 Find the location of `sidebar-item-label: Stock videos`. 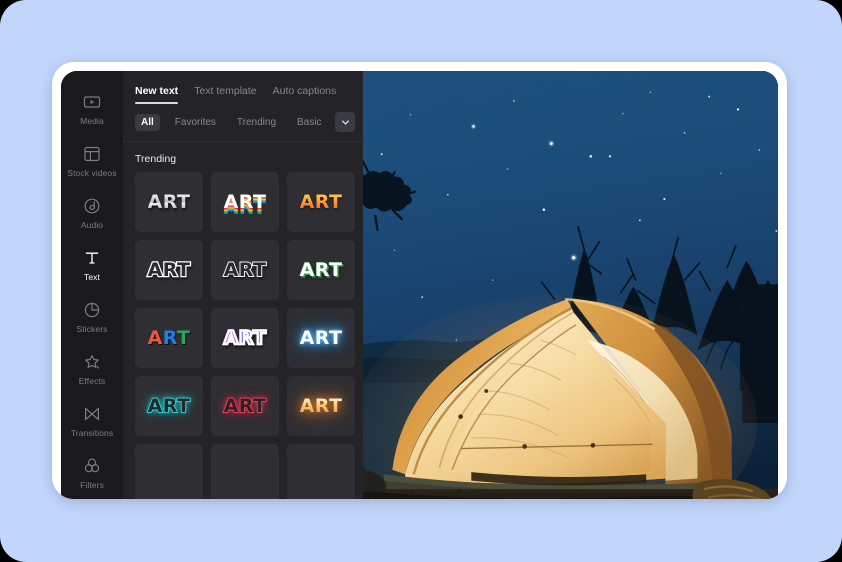

sidebar-item-label: Stock videos is located at coordinates (92, 172).